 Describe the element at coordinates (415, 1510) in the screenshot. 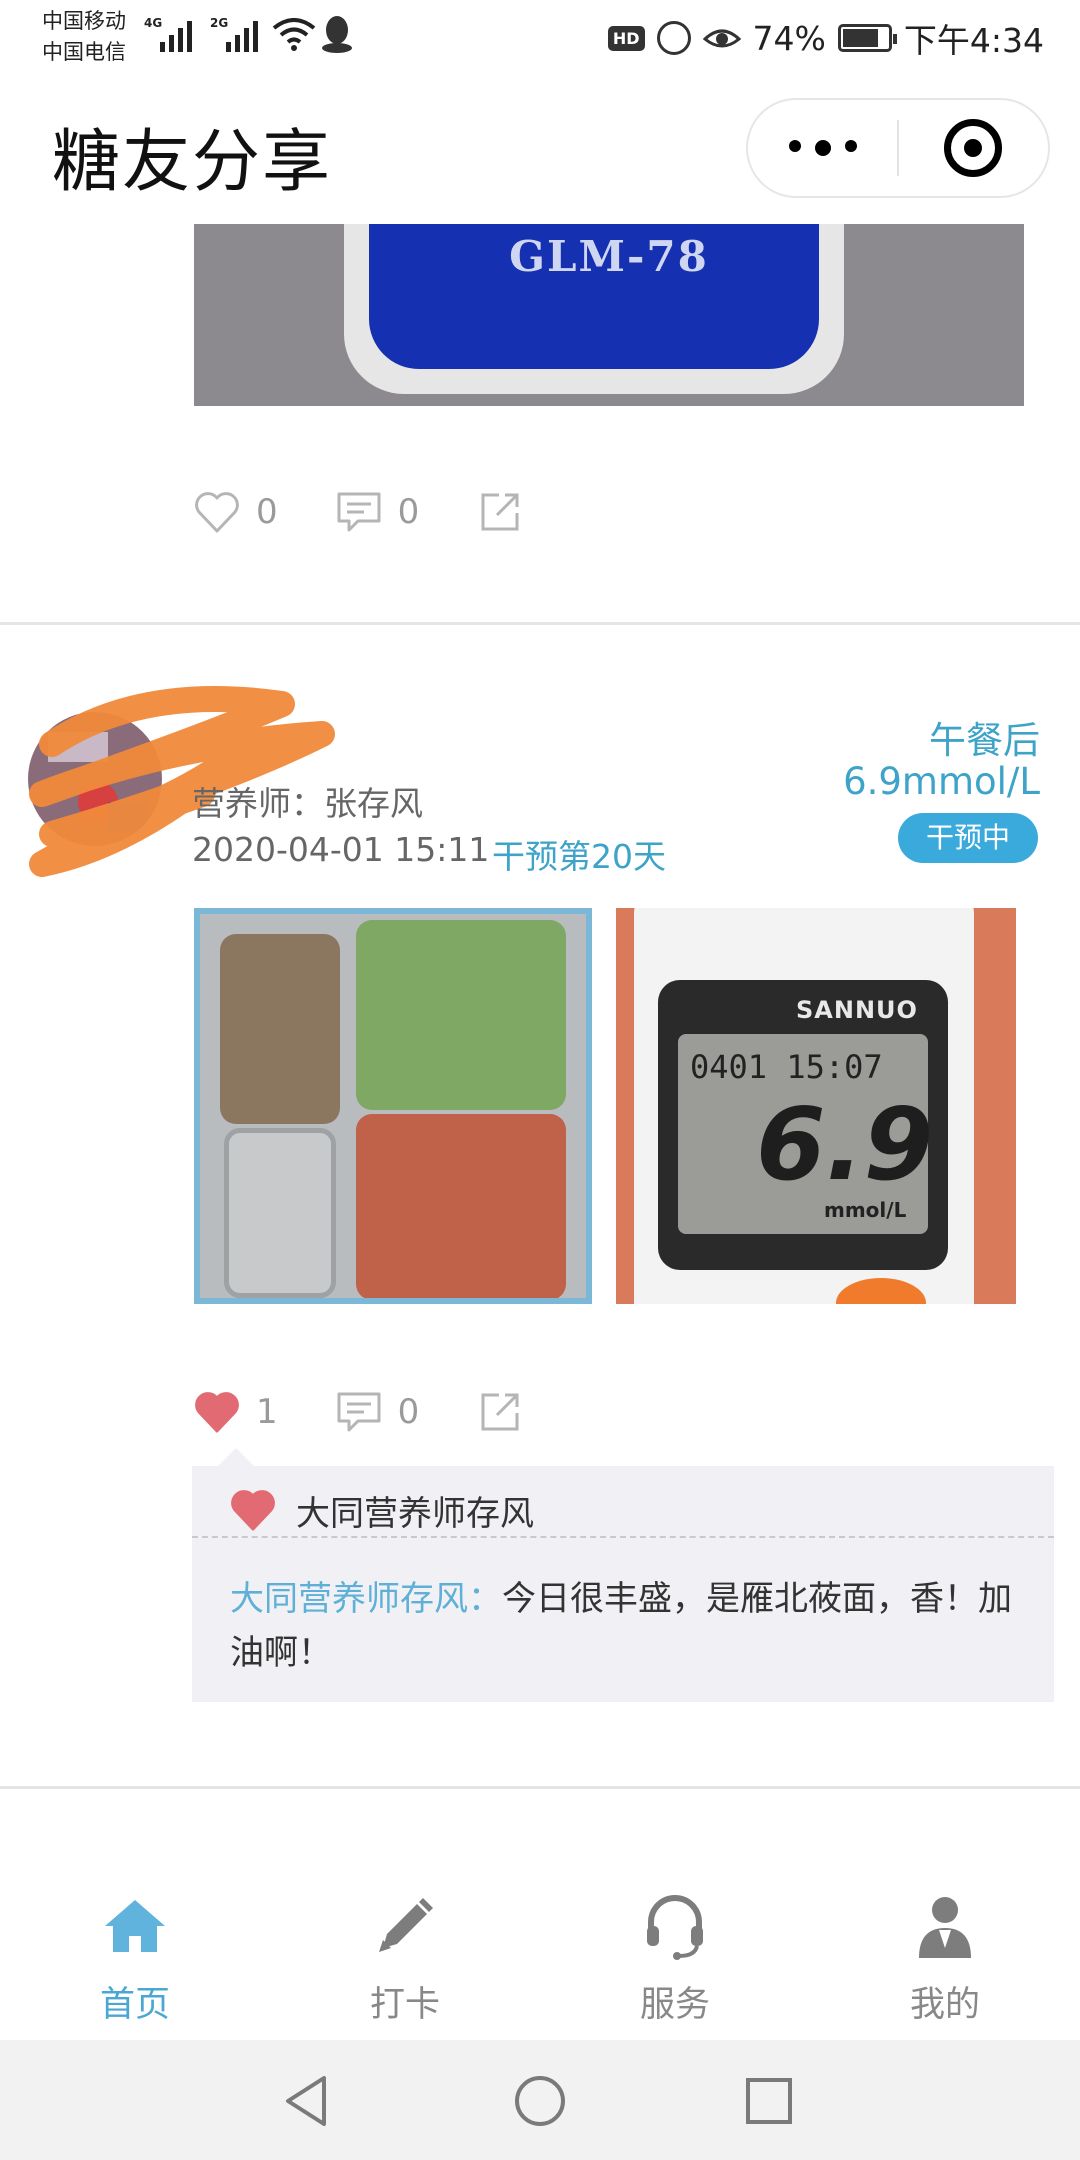

I see `liker-name: 大同营养师存风` at that location.